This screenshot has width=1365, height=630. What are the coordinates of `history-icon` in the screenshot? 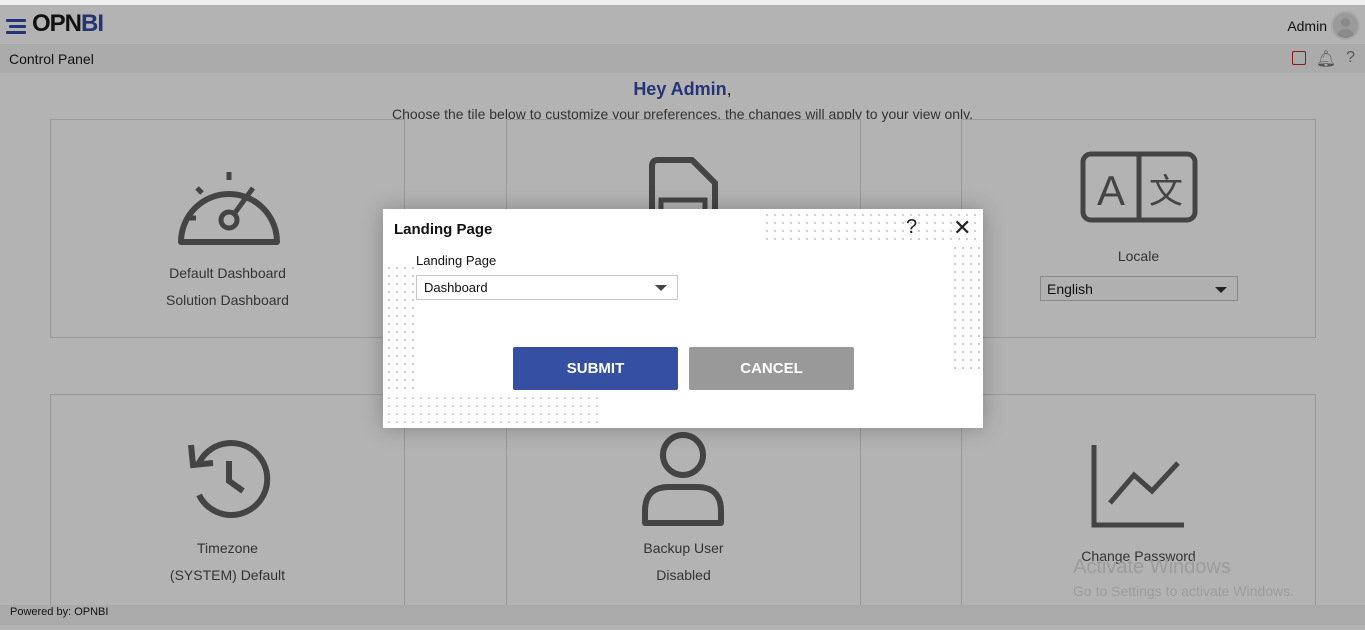 It's located at (229, 479).